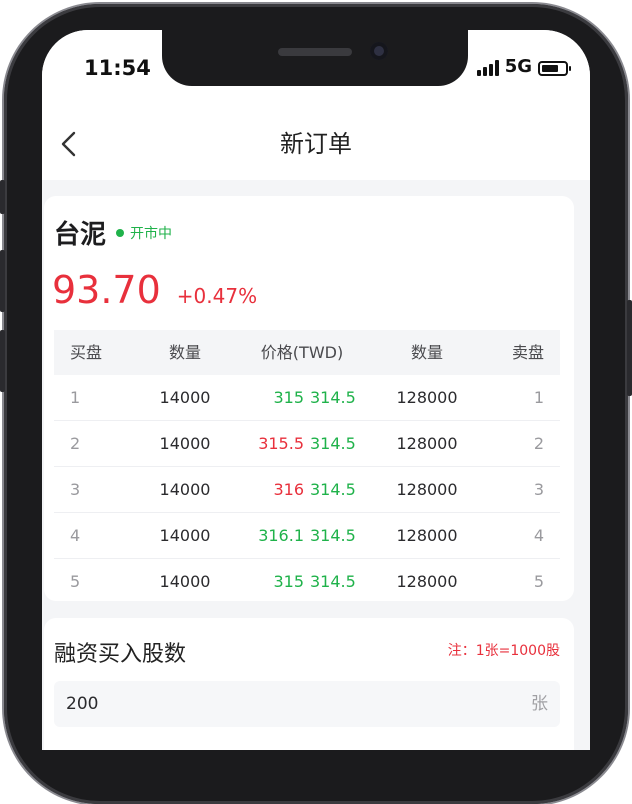 This screenshot has width=632, height=804. Describe the element at coordinates (554, 68) in the screenshot. I see `battery-icon` at that location.